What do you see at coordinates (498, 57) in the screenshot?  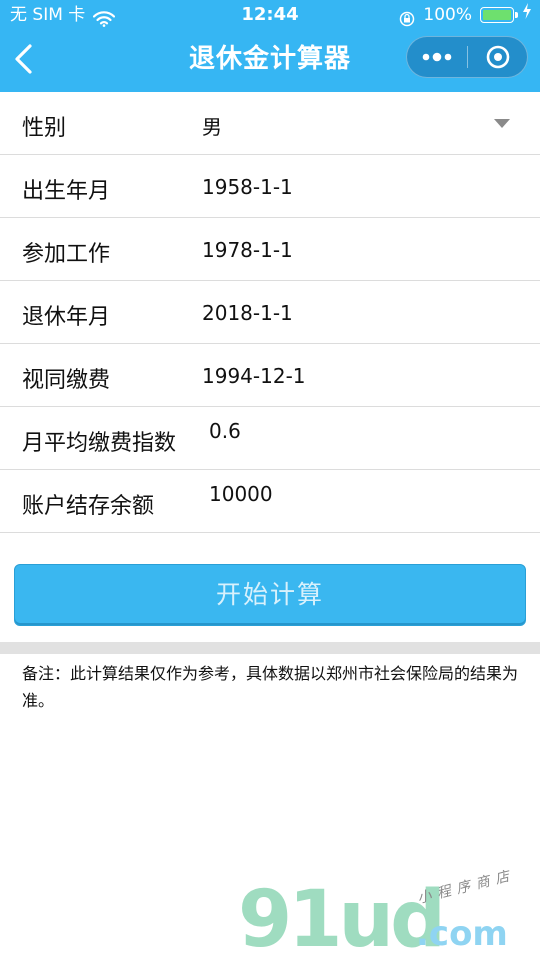 I see `close-icon` at bounding box center [498, 57].